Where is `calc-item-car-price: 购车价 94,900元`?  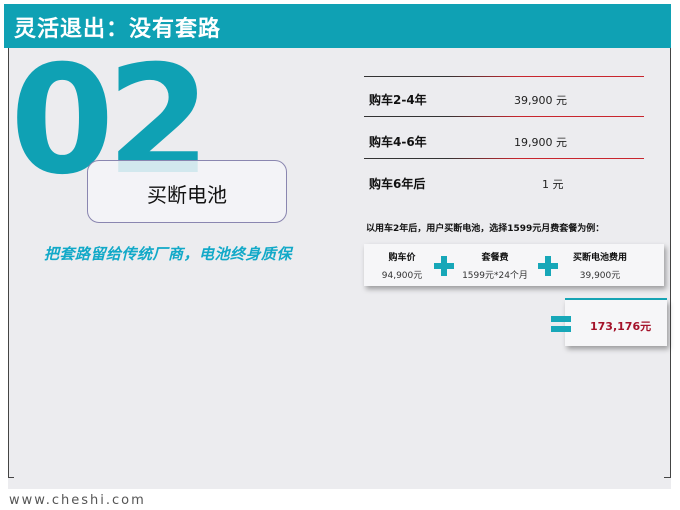 calc-item-car-price: 购车价 94,900元 is located at coordinates (402, 265).